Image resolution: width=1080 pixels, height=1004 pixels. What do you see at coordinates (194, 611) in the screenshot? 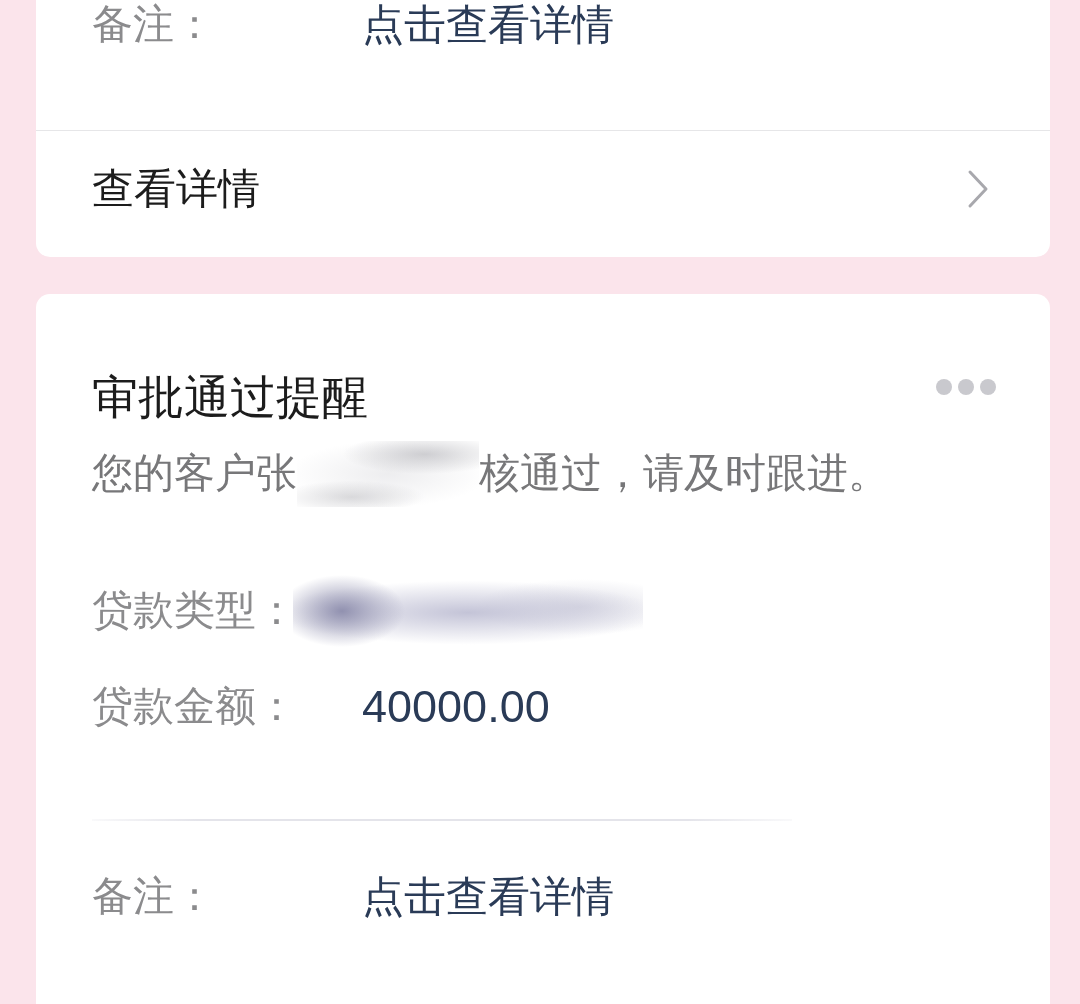
I see `field-label: 贷款类型：` at bounding box center [194, 611].